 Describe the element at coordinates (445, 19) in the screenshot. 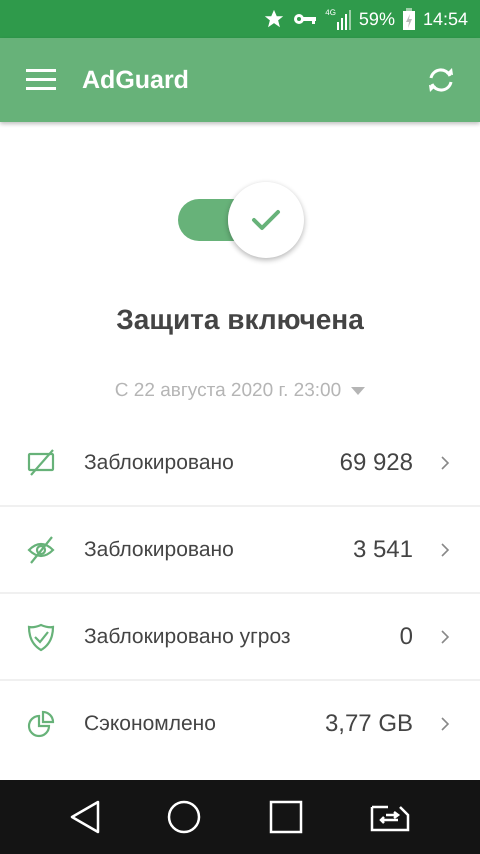

I see `clock: 14:54` at that location.